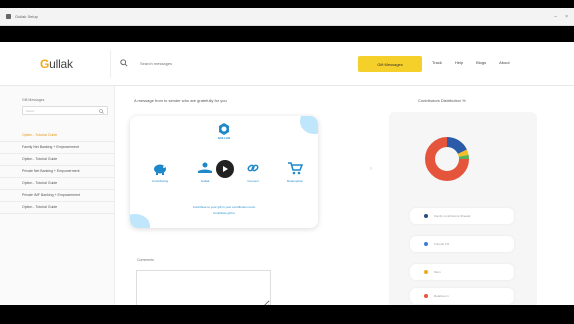 This screenshot has height=324, width=574. Describe the element at coordinates (481, 62) in the screenshot. I see `nav-blogs: Blogs` at that location.